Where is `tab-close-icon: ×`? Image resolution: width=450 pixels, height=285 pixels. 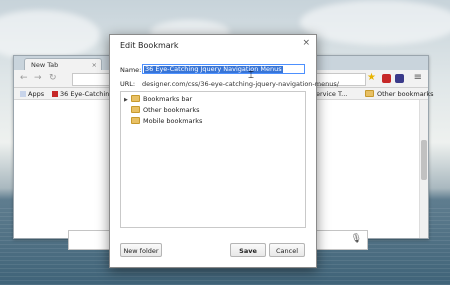
tab-close-icon: × is located at coordinates (94, 65).